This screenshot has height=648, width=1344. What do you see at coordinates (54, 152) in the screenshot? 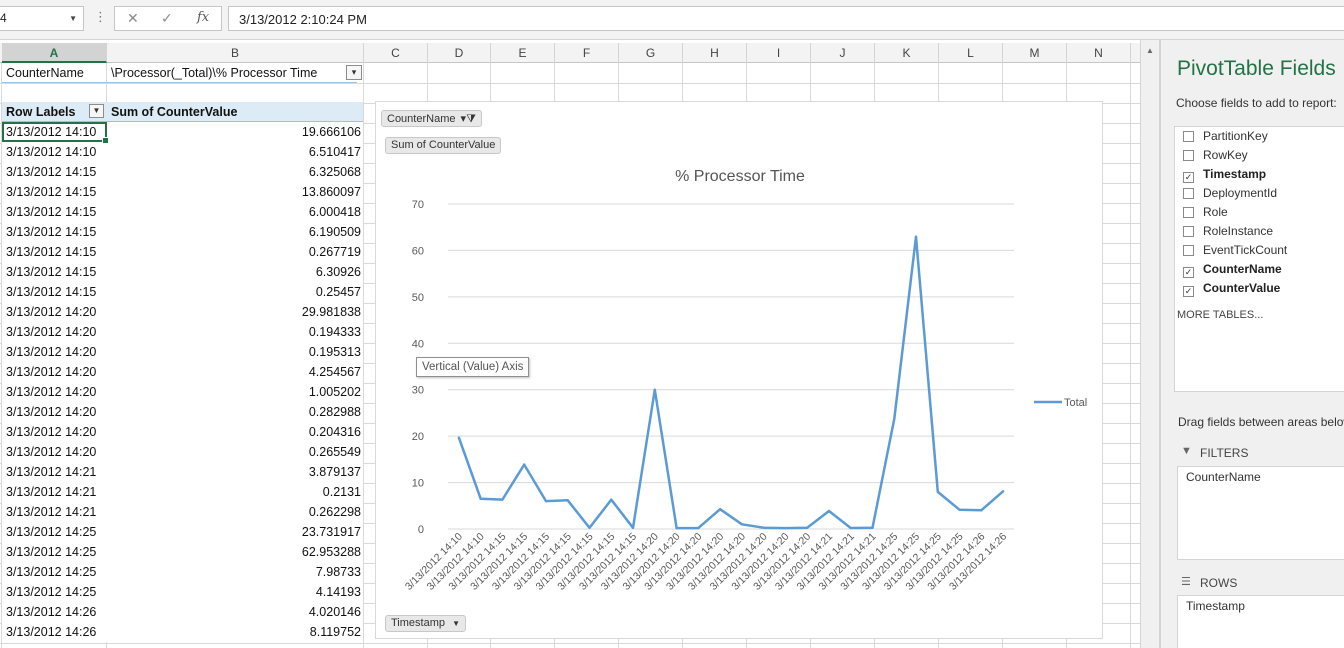
I see `row-label-cell: 3/13/2012 14:10` at bounding box center [54, 152].